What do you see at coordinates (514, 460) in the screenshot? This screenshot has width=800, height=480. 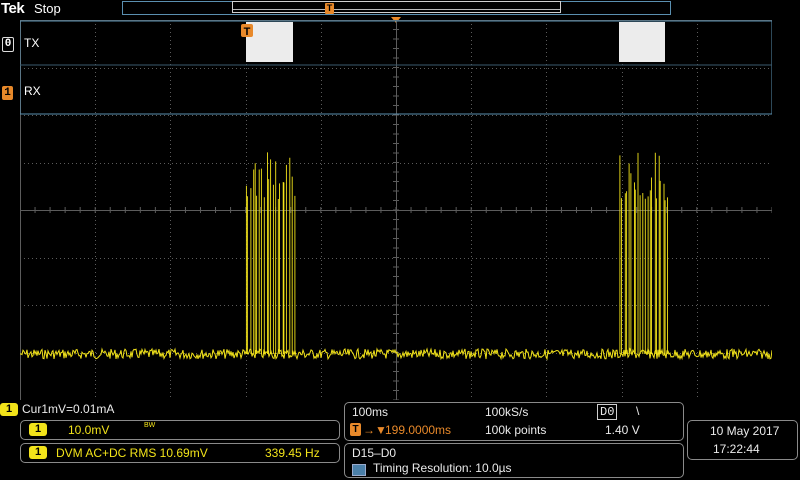 I see `digital-group-panel: D15–D0 Timing Resolution: 10.0µs` at bounding box center [514, 460].